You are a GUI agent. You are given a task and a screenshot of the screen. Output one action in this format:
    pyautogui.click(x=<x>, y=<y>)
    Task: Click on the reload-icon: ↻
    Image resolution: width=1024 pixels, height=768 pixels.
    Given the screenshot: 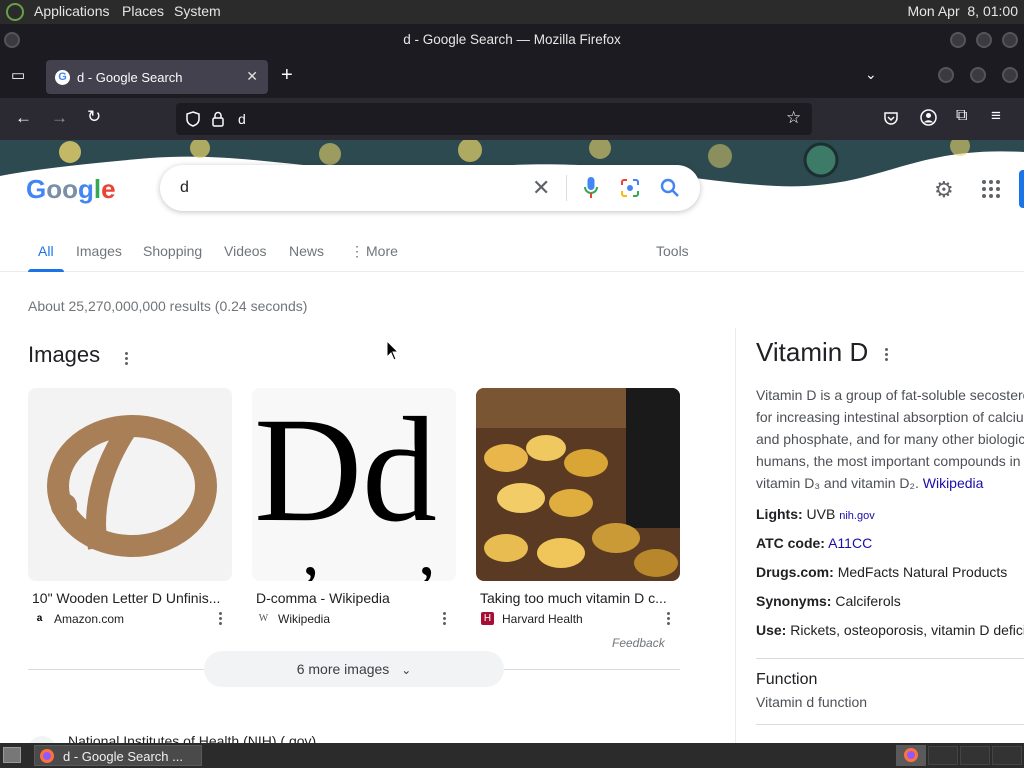 What is the action you would take?
    pyautogui.click(x=94, y=117)
    